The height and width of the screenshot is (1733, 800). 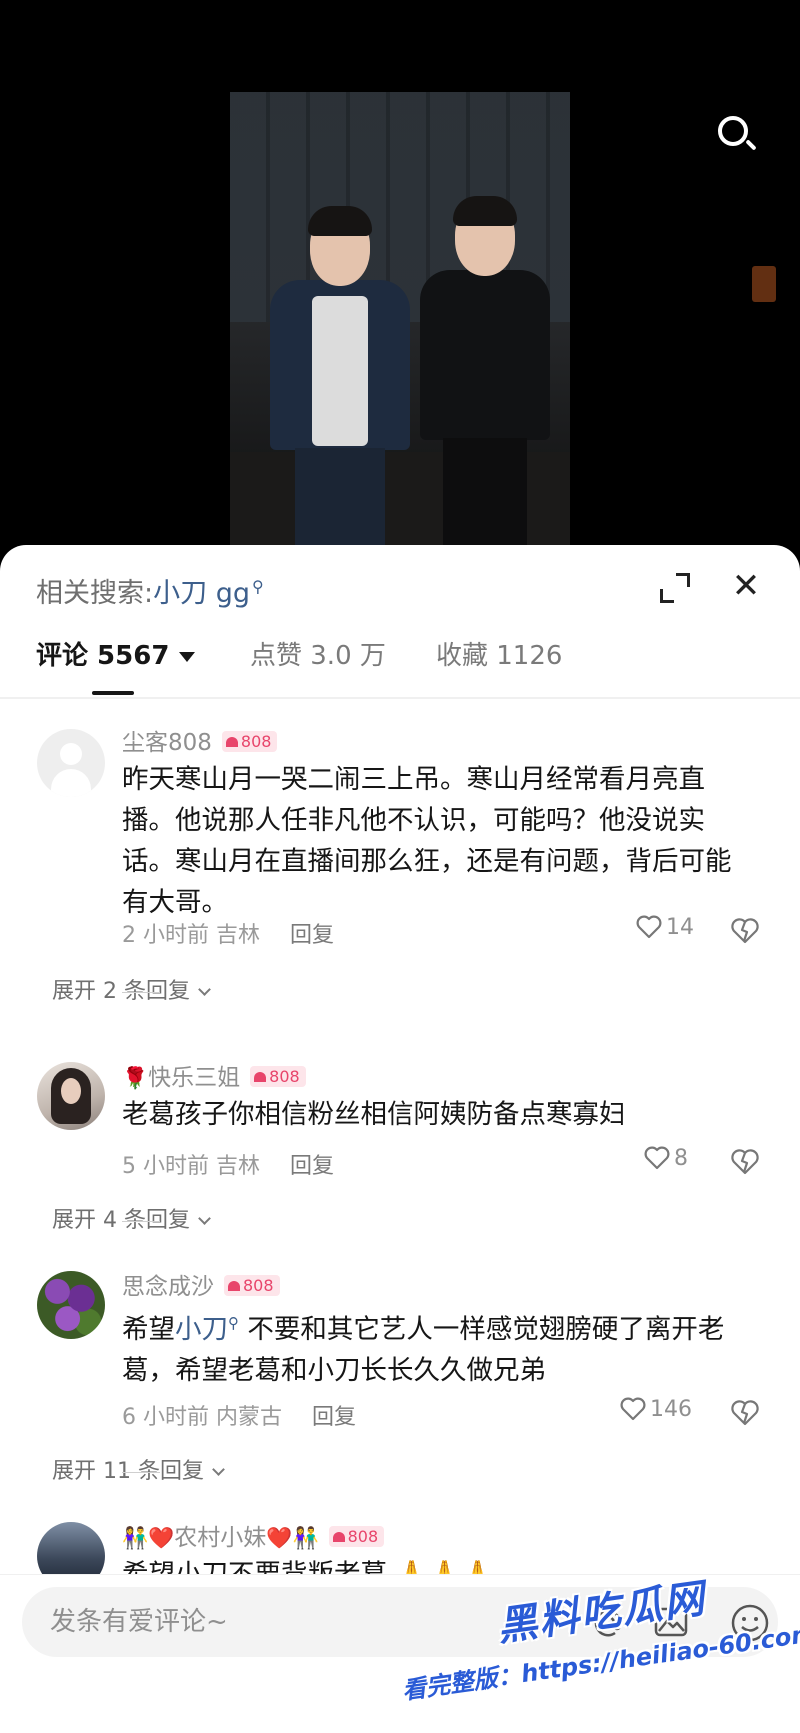 I want to click on tab-likes: 点赞 3.0 万, so click(x=318, y=653).